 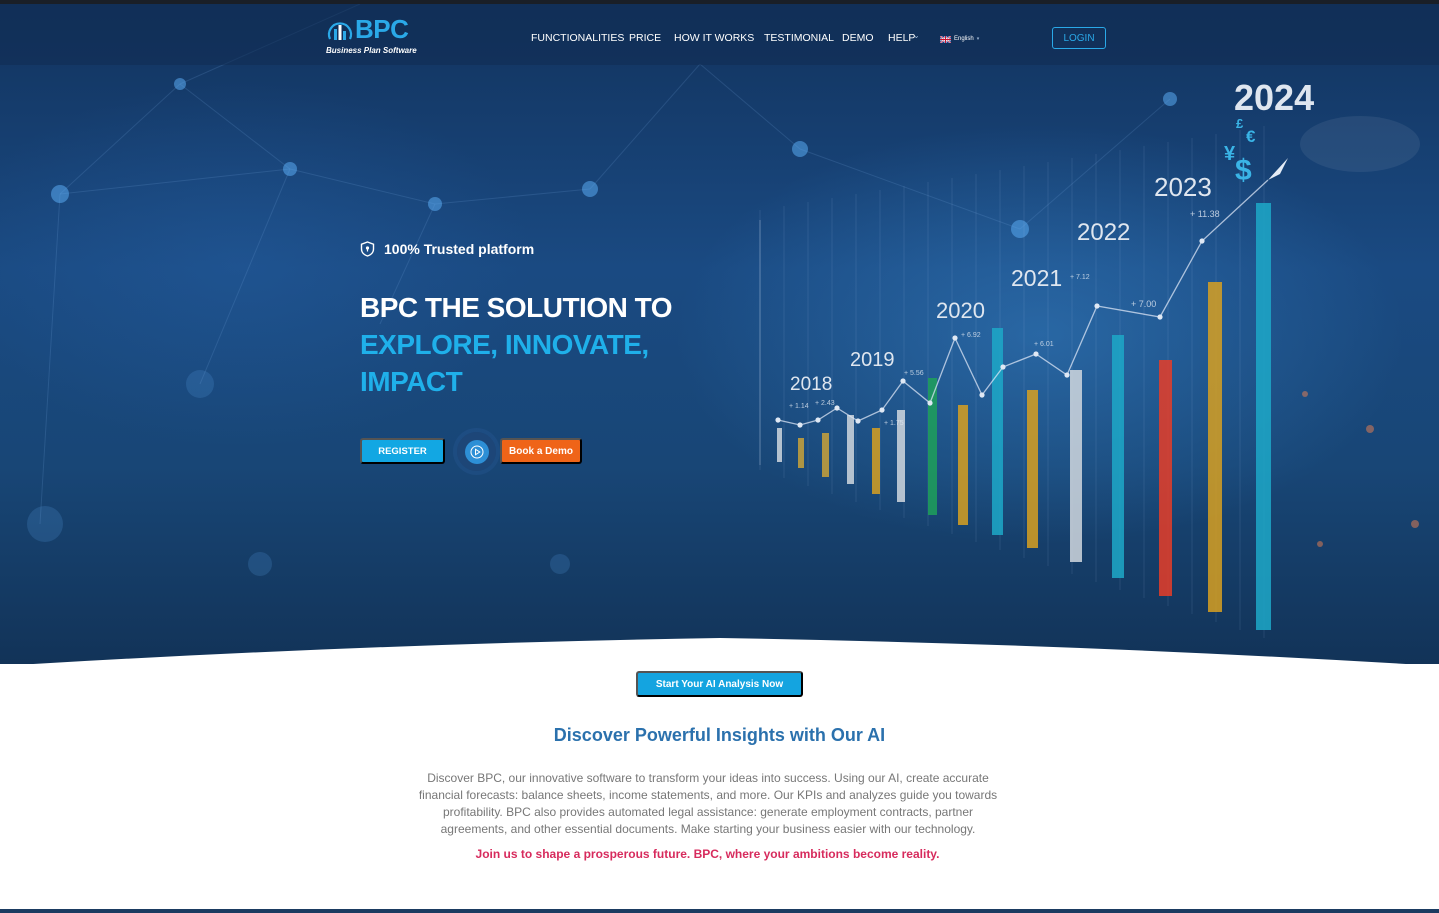 What do you see at coordinates (825, 403) in the screenshot?
I see `chart-growth-label: + 2.43` at bounding box center [825, 403].